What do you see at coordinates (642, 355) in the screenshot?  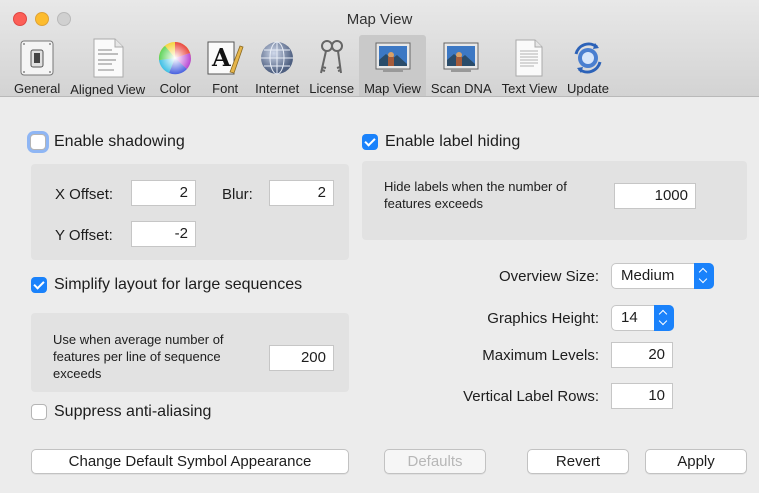 I see `maximum-levels-field: 20` at bounding box center [642, 355].